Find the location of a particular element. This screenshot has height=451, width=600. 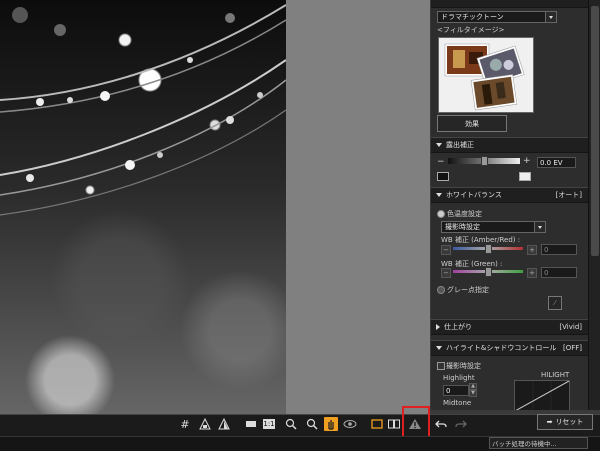

wb-amber-red-value: 0 is located at coordinates (559, 249).